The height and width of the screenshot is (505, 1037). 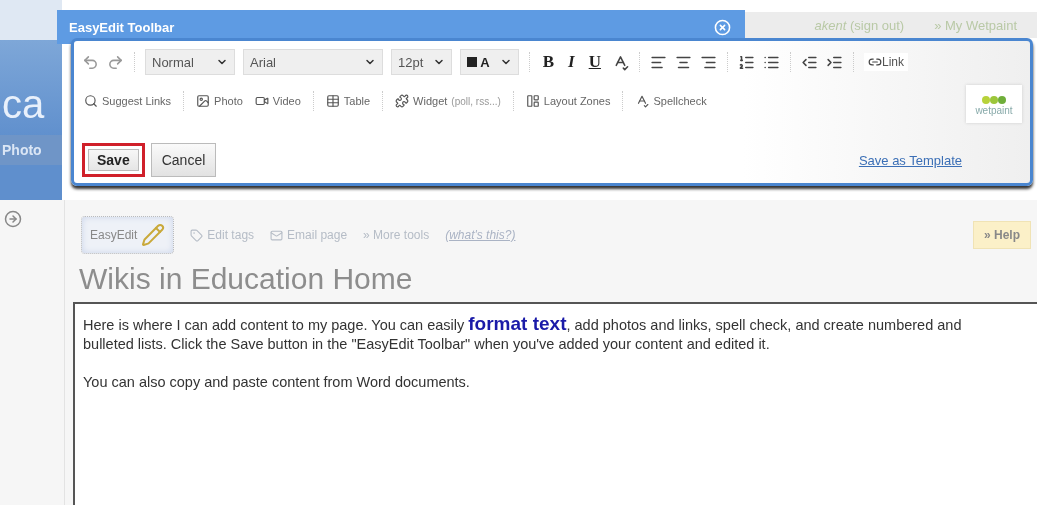 I want to click on image-icon, so click(x=203, y=101).